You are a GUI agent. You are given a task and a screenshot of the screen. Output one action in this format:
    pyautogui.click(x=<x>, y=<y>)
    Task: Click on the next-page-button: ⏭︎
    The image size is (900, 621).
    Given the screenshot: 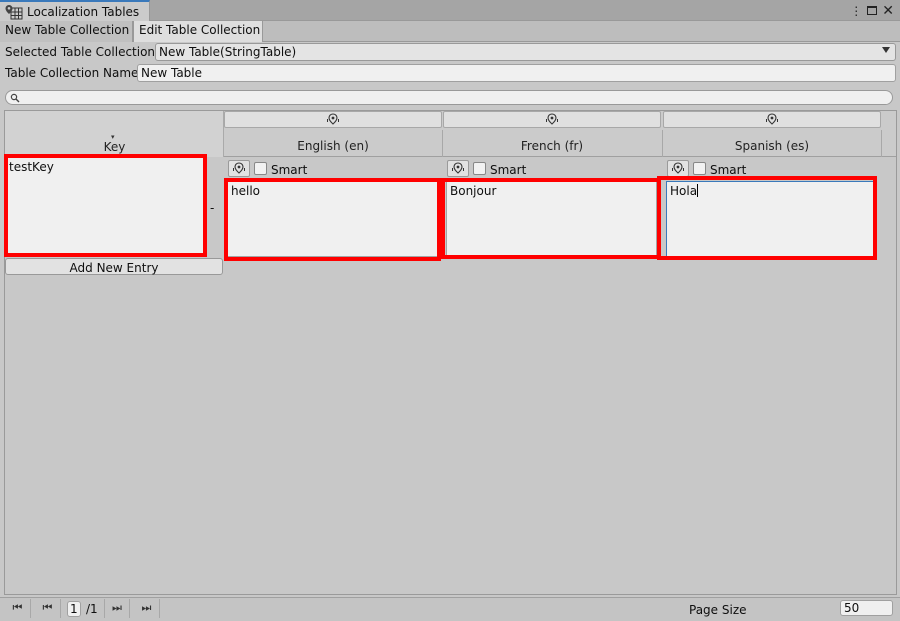 What is the action you would take?
    pyautogui.click(x=117, y=608)
    